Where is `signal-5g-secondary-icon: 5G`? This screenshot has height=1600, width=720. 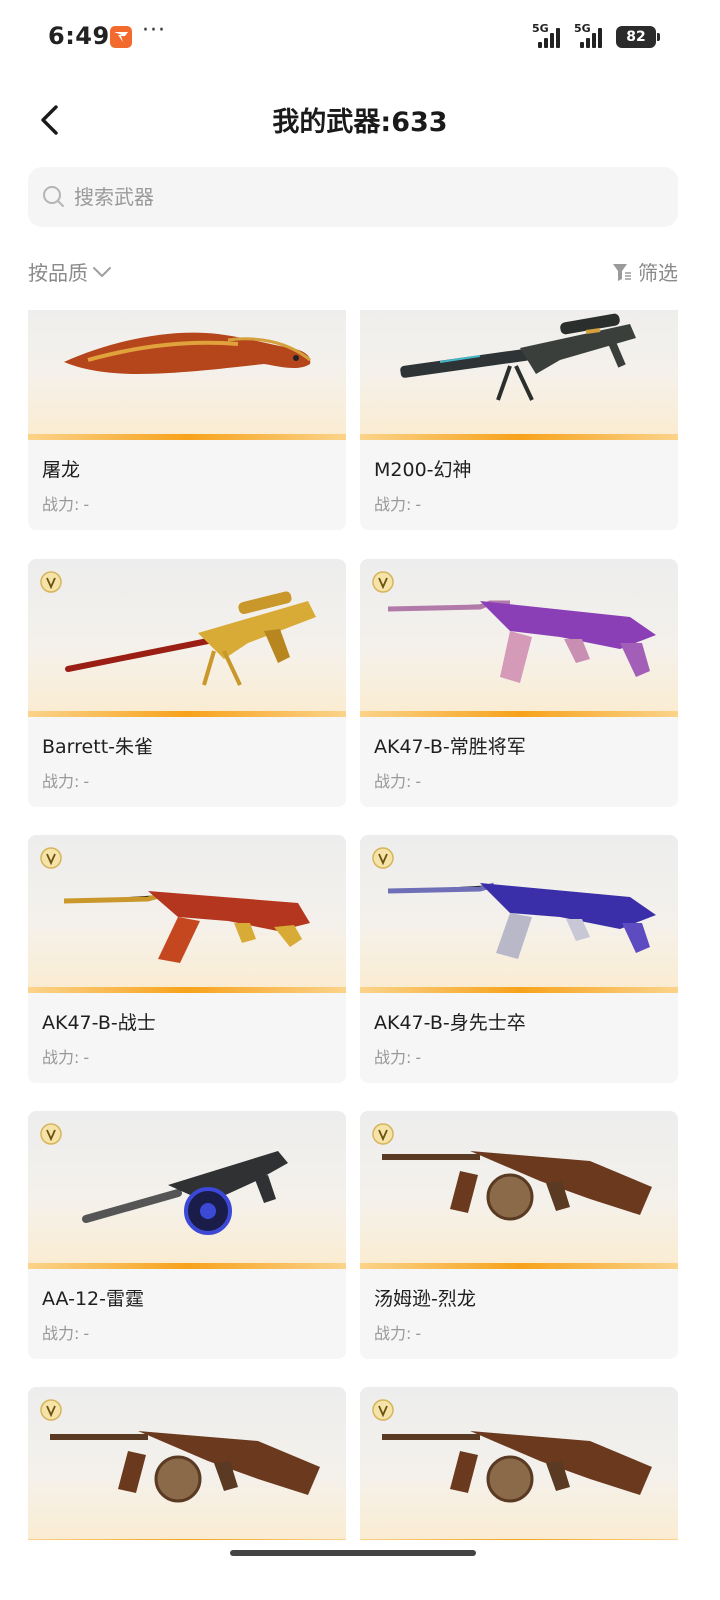
signal-5g-secondary-icon: 5G is located at coordinates (594, 35).